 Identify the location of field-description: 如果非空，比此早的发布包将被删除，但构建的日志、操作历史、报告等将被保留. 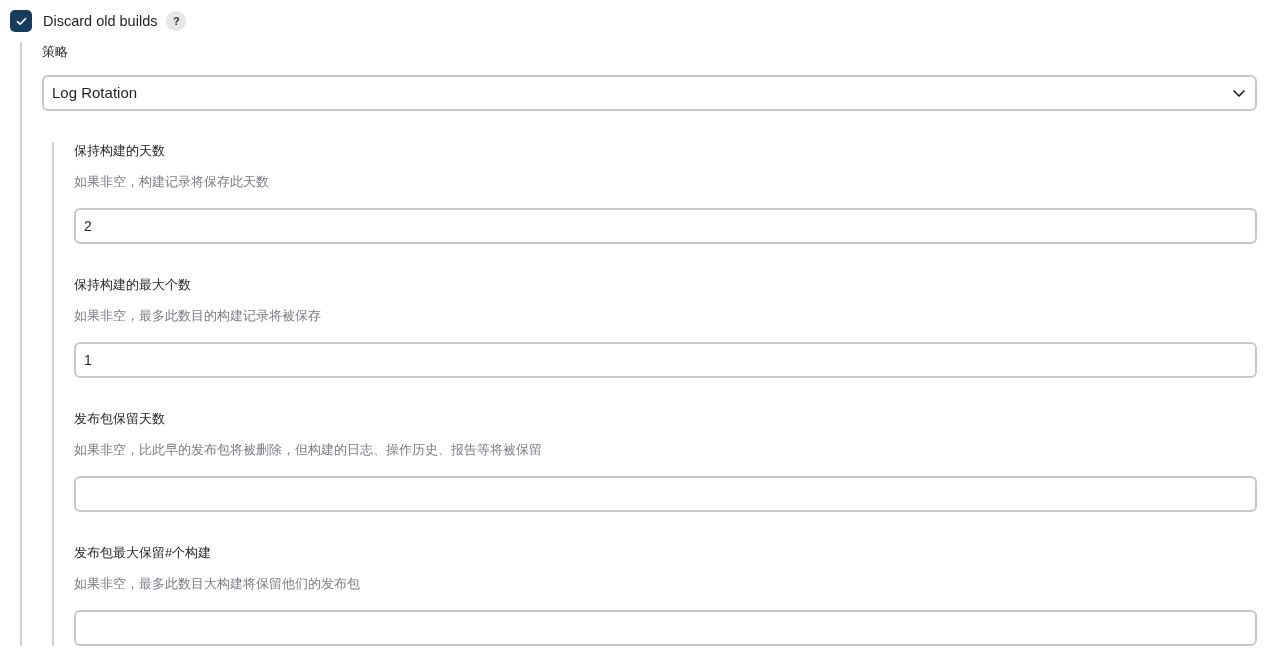
(308, 450).